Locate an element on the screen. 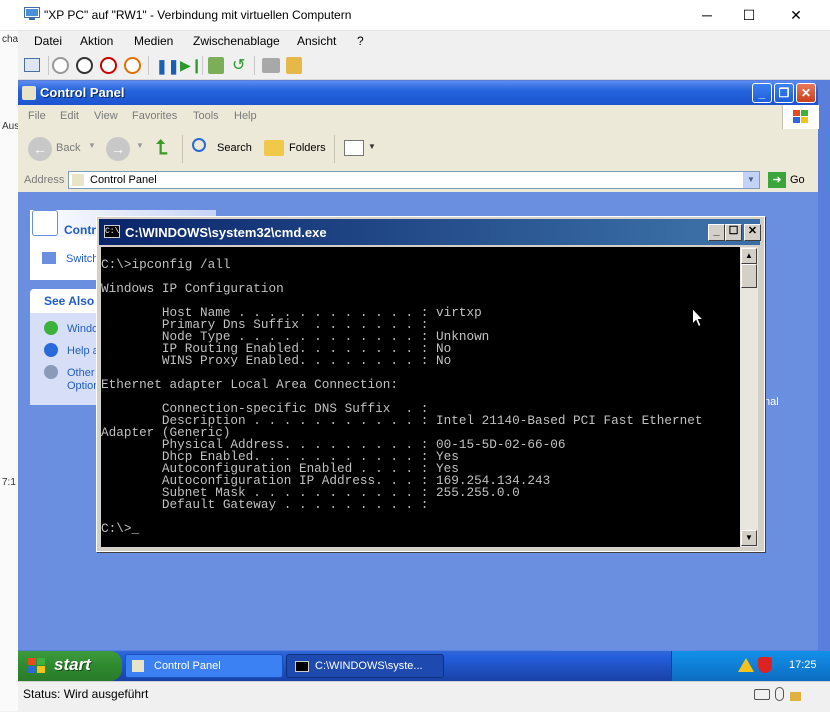  see-also-link: Option is located at coordinates (83, 386).